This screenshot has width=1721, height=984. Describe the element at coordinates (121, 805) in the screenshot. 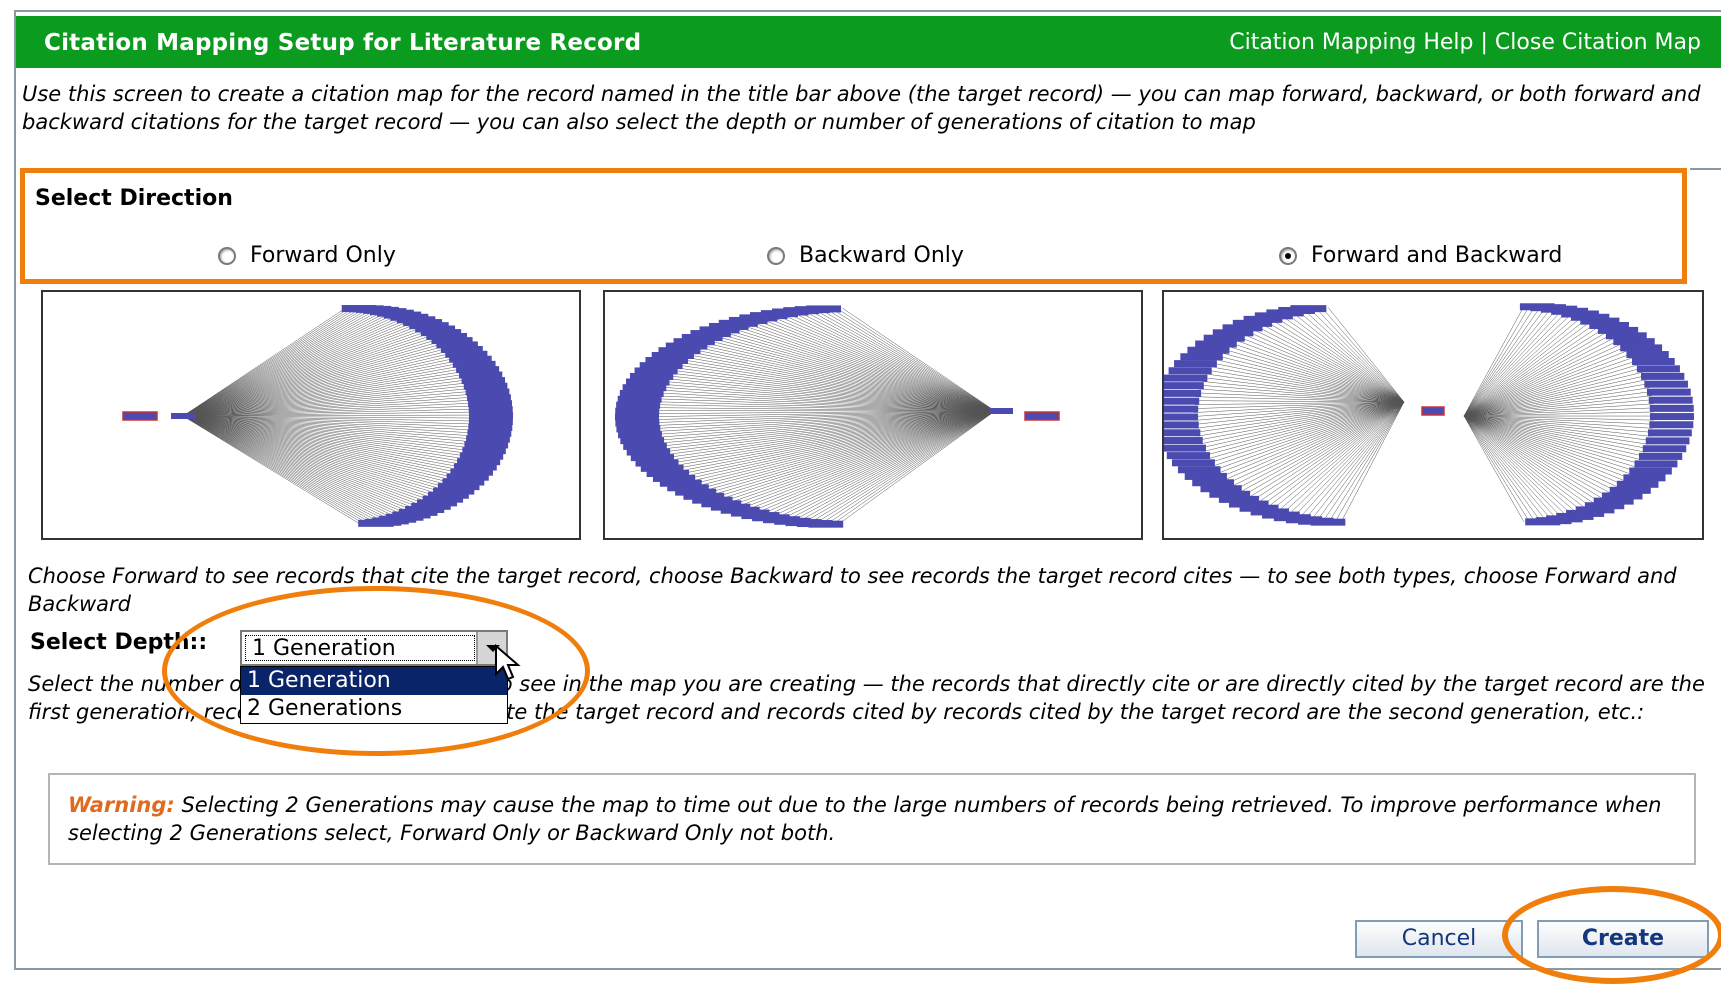

I see `warning-label: Warning:` at that location.